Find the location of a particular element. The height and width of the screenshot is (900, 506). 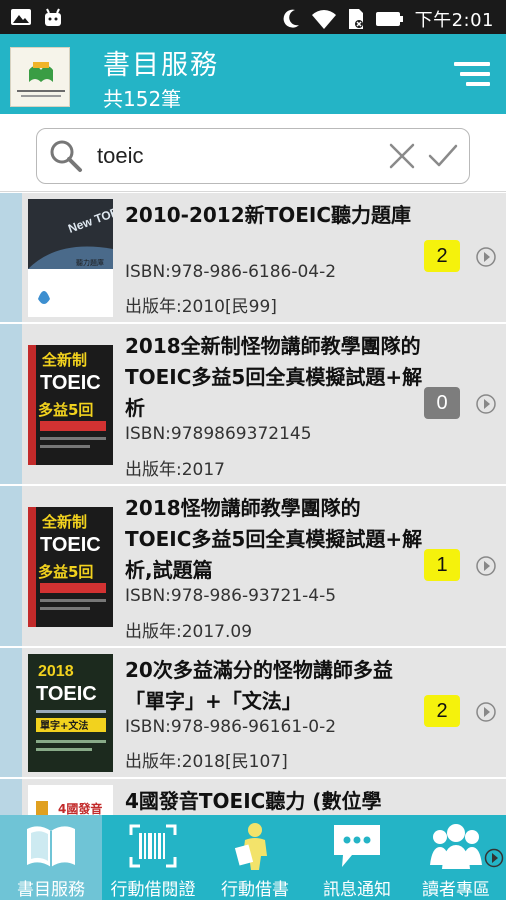

nav-item-borrow: 行動借書 is located at coordinates (255, 857).